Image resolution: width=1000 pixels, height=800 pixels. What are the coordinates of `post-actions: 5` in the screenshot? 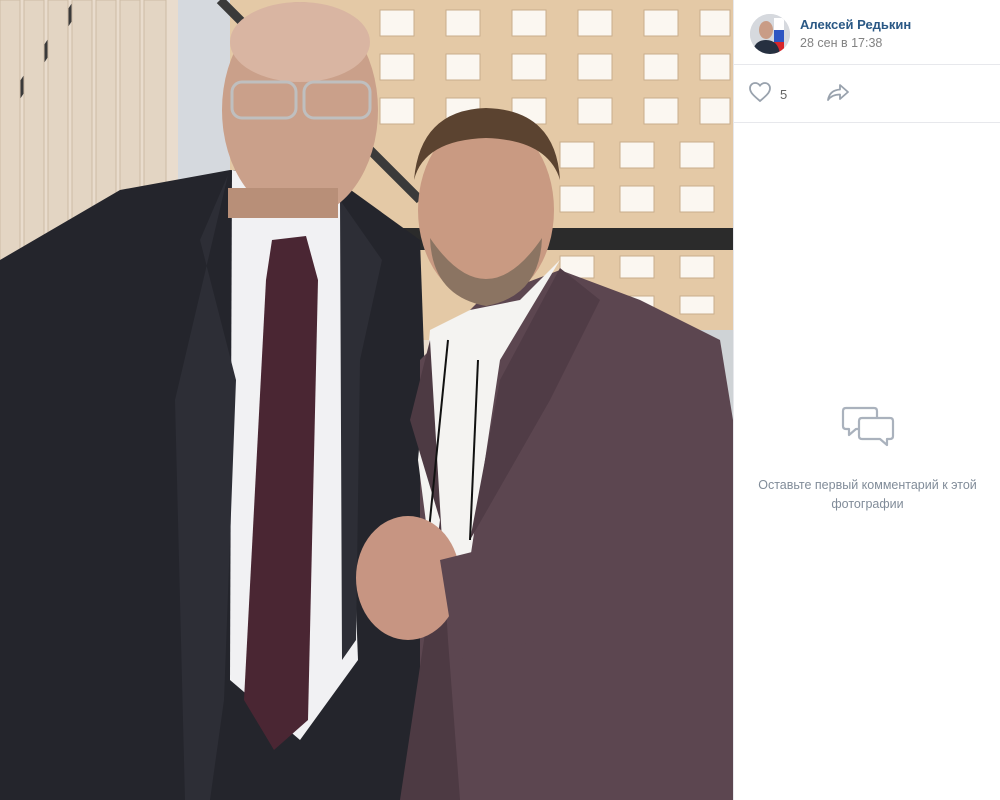 It's located at (868, 94).